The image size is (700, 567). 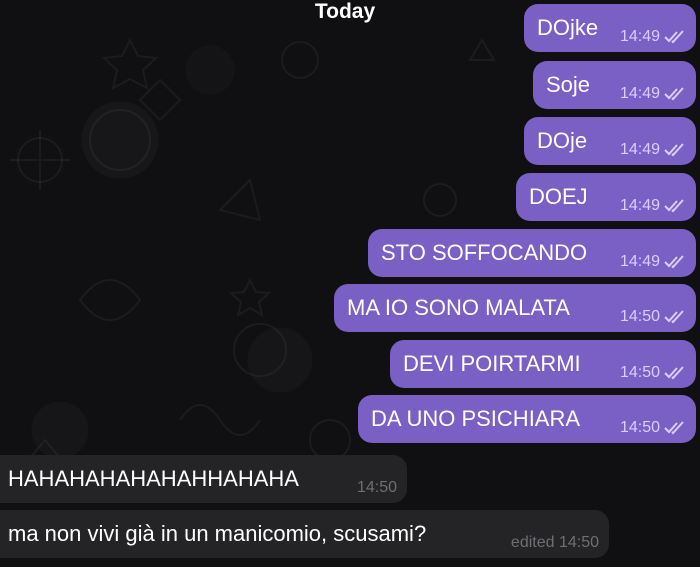 What do you see at coordinates (606, 197) in the screenshot?
I see `outgoing-message: DOEJ 14:49` at bounding box center [606, 197].